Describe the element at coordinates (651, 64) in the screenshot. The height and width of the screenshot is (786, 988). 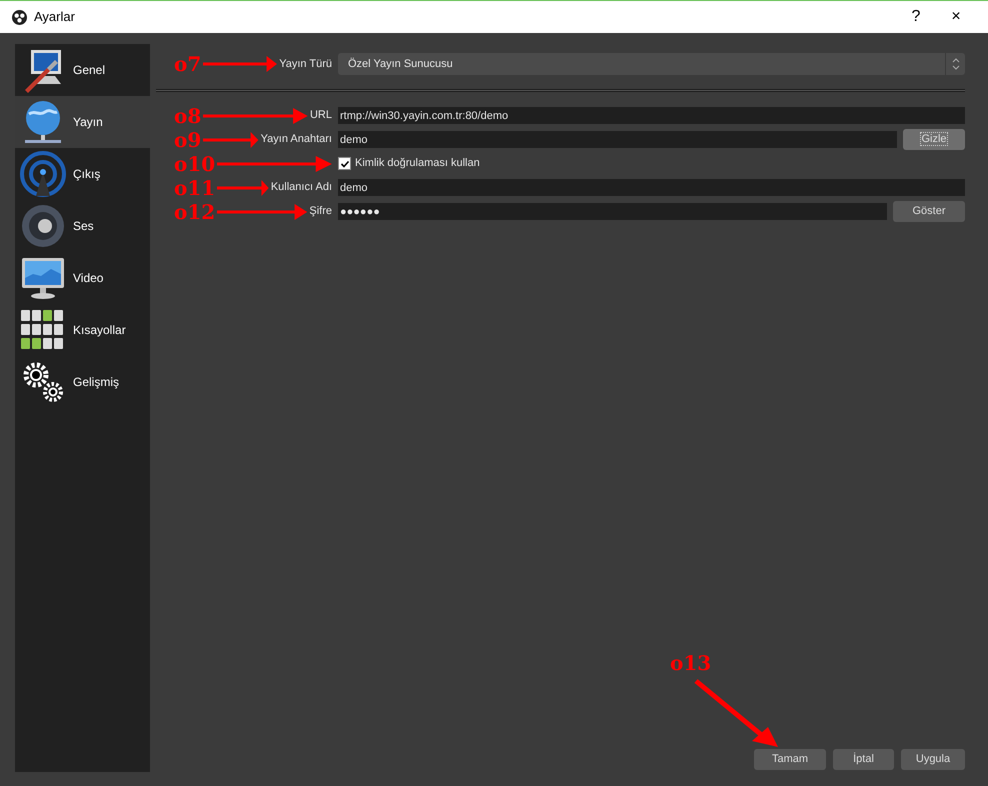
I see `stream-type-select: Özel Yayın Sunucusu` at that location.